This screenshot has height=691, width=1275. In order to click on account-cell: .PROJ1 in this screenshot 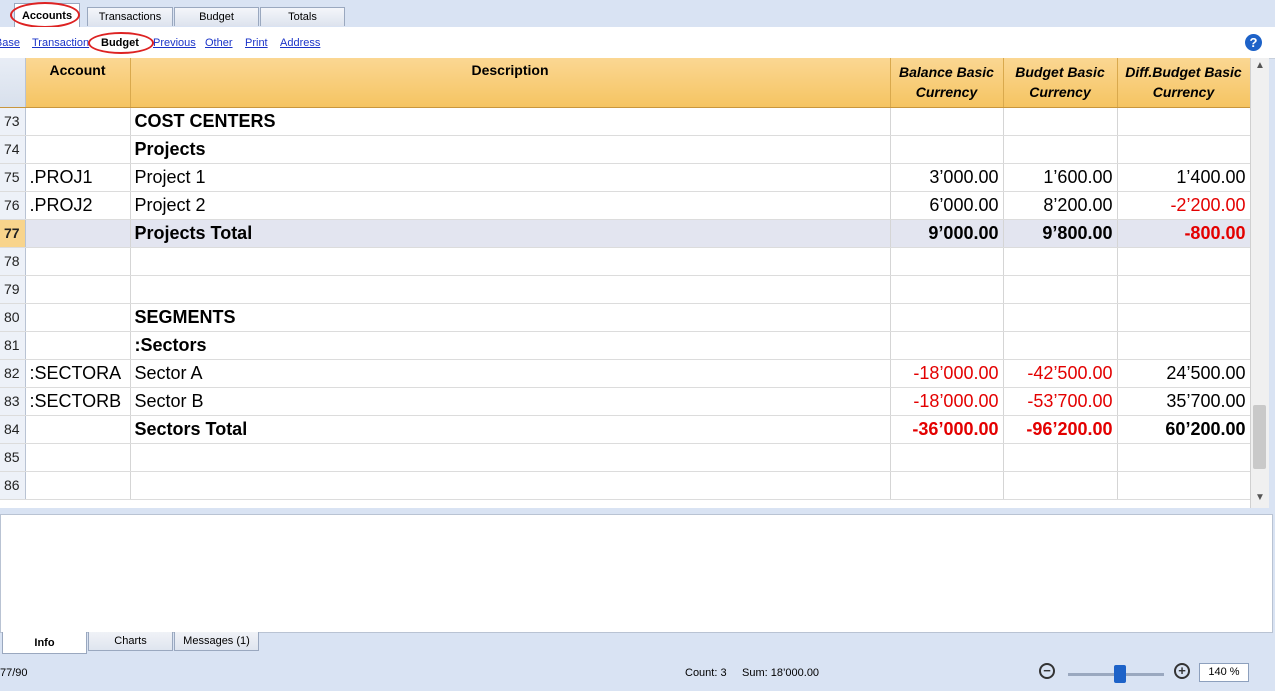, I will do `click(78, 177)`.